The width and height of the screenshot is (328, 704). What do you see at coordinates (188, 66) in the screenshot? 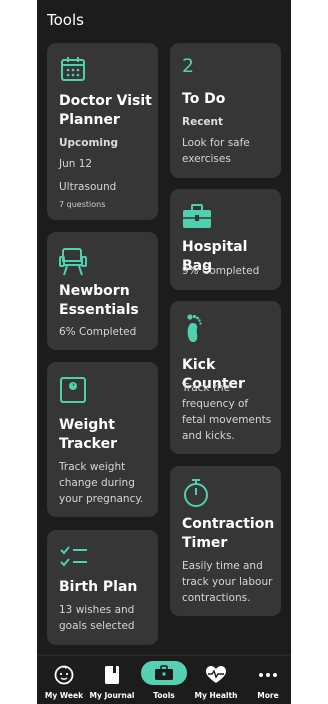
I see `todo-count: 2` at bounding box center [188, 66].